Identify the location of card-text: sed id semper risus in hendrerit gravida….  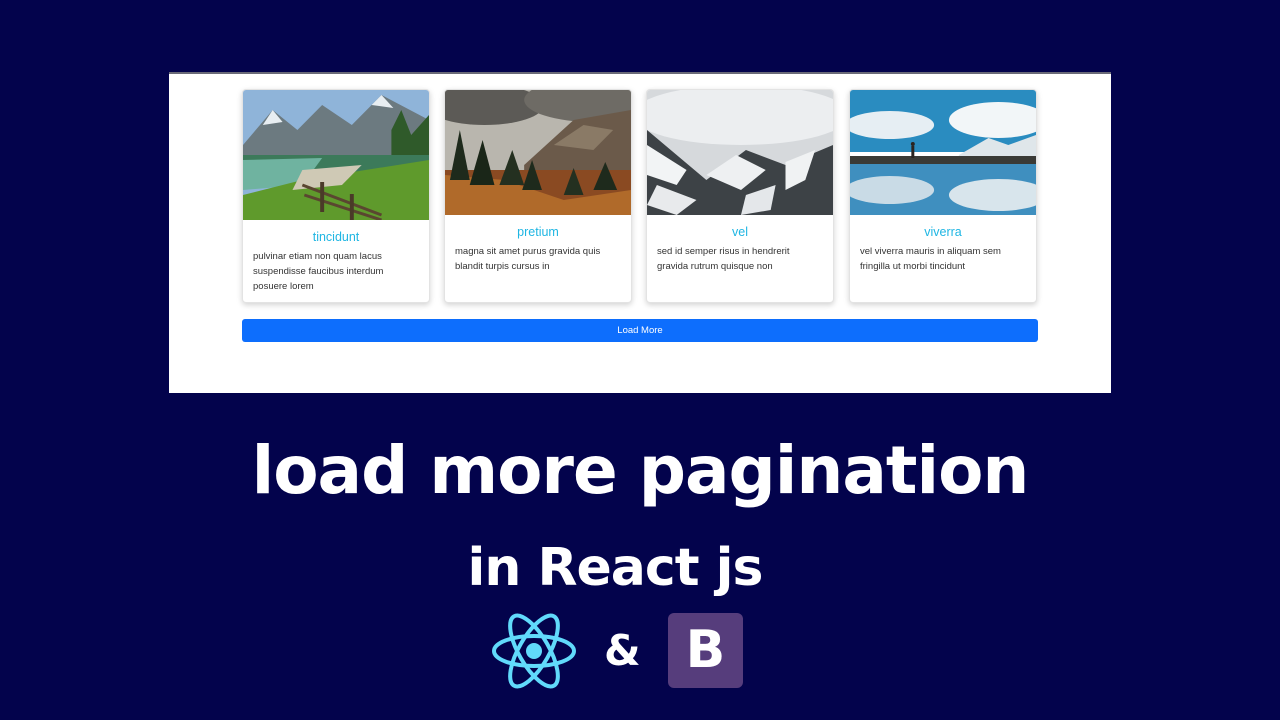
(723, 259).